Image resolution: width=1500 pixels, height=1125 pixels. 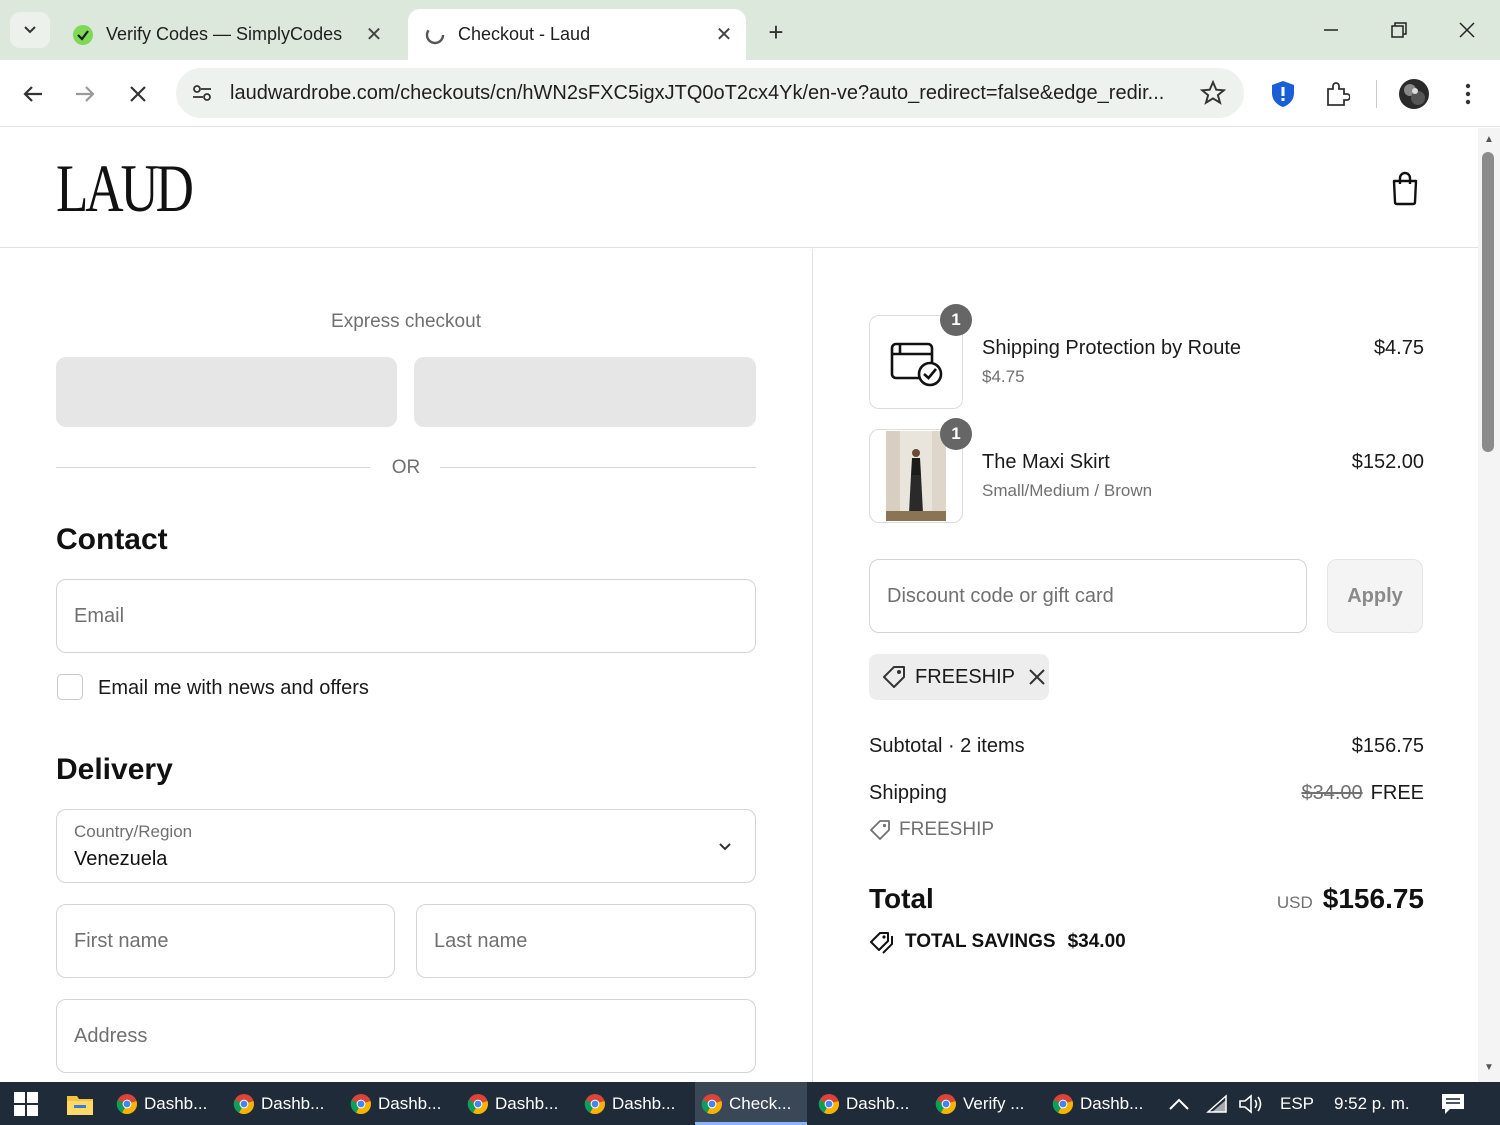 I want to click on first-name-field: First name, so click(x=225, y=941).